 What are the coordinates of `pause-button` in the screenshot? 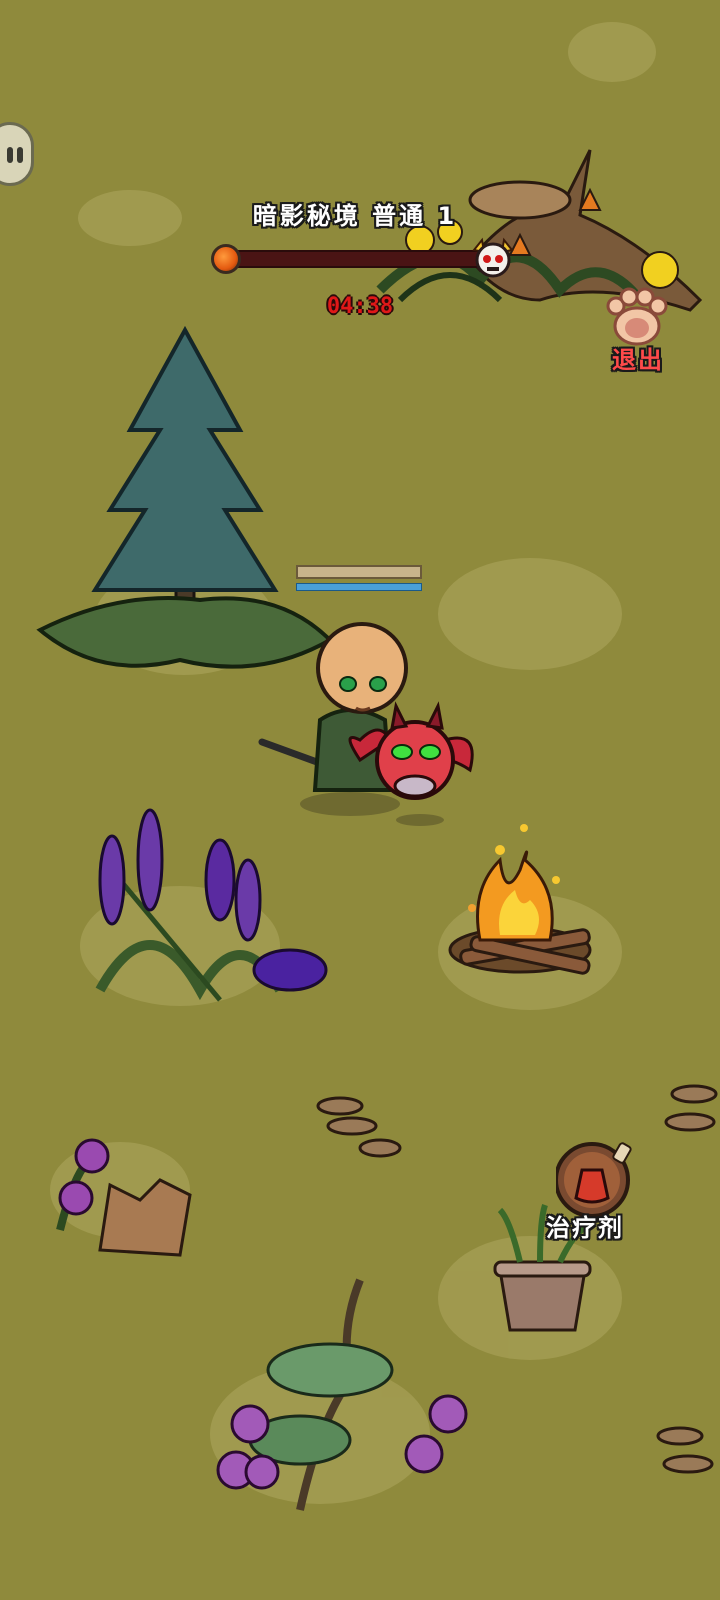 It's located at (17, 154).